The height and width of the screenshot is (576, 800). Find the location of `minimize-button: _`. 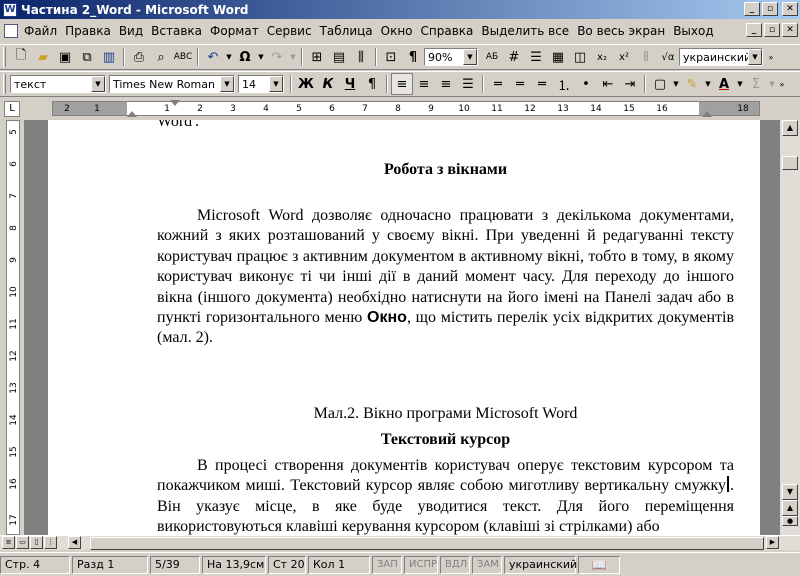

minimize-button: _ is located at coordinates (752, 9).